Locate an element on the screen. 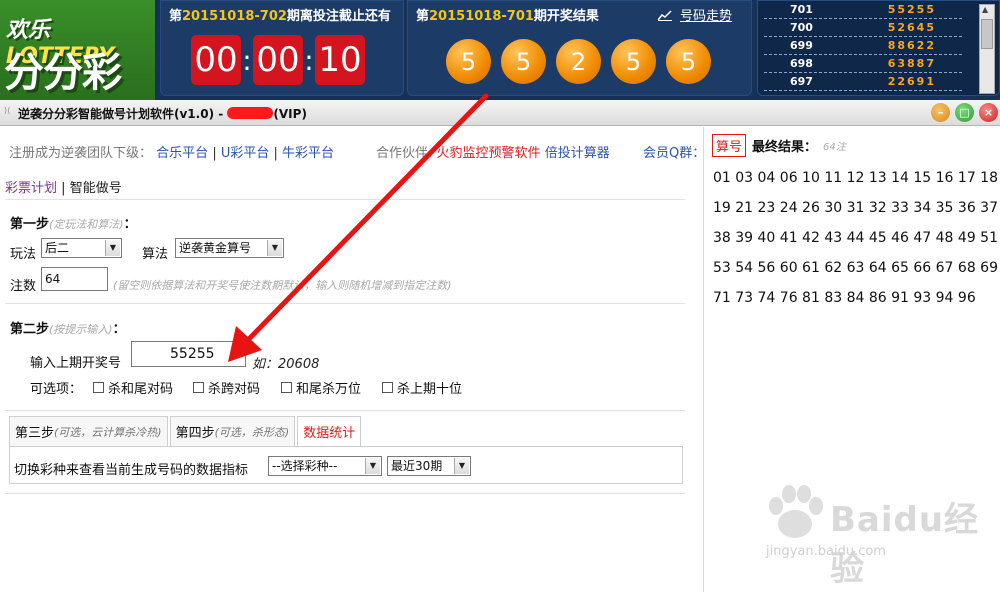 The height and width of the screenshot is (592, 1000). results-panel: 第20151018-701期开奖结果 号码走势 5 5 2 5 5 is located at coordinates (579, 48).